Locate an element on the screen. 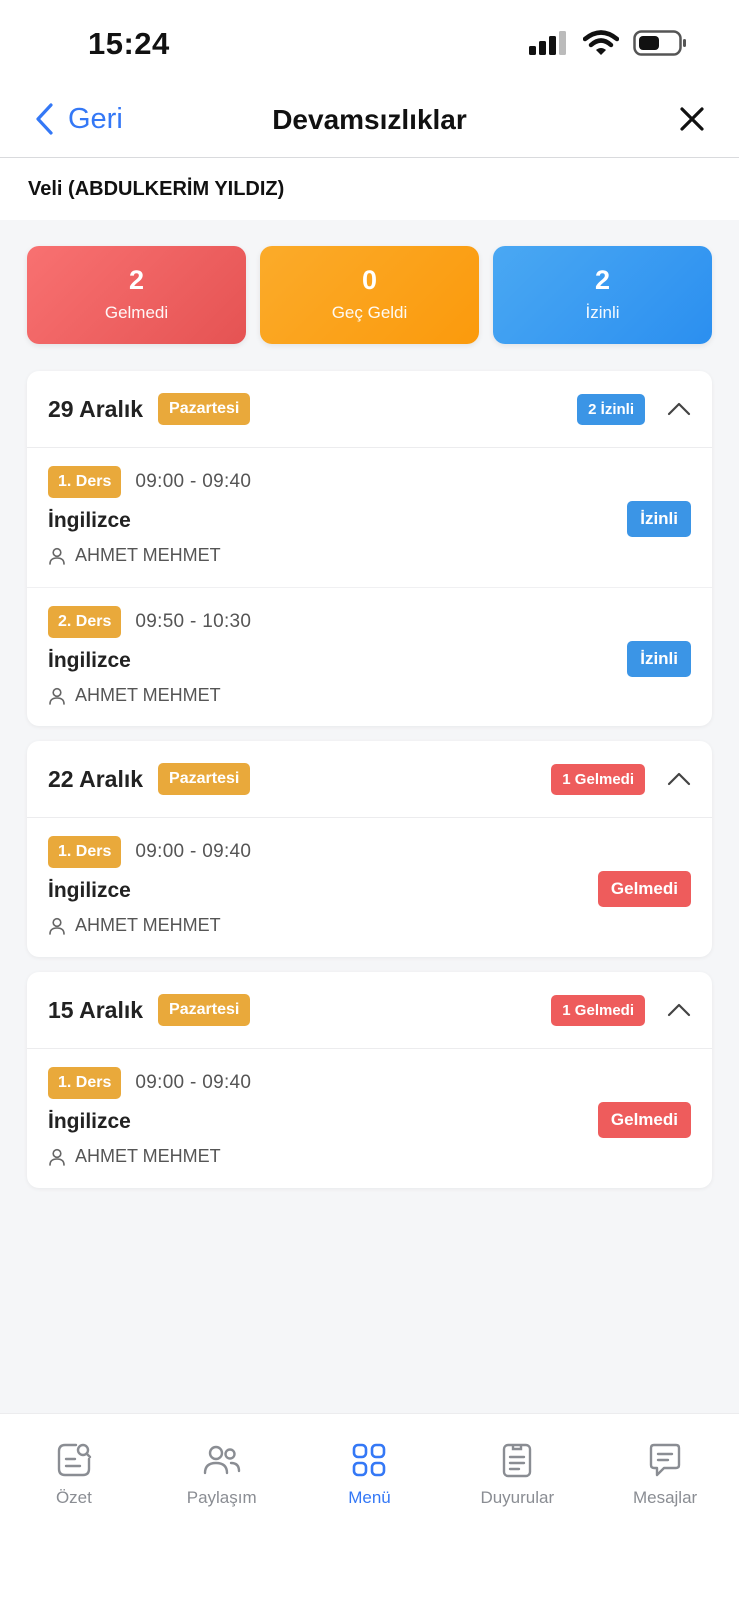 The width and height of the screenshot is (739, 1600). user-label: Veli (ABDULKERİM YILDIZ) is located at coordinates (369, 189).